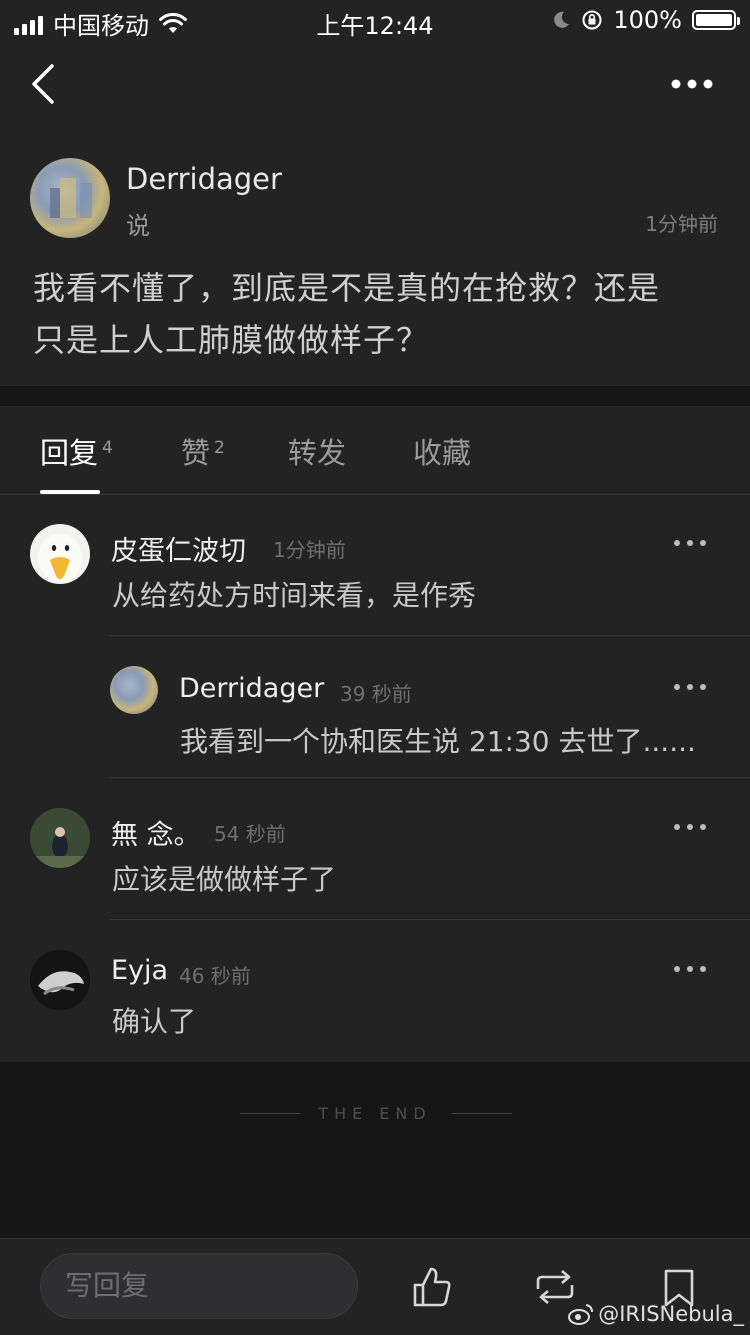 The width and height of the screenshot is (750, 1335). What do you see at coordinates (375, 450) in the screenshot?
I see `tab-bar: 回复 4 赞2 转发 收藏` at bounding box center [375, 450].